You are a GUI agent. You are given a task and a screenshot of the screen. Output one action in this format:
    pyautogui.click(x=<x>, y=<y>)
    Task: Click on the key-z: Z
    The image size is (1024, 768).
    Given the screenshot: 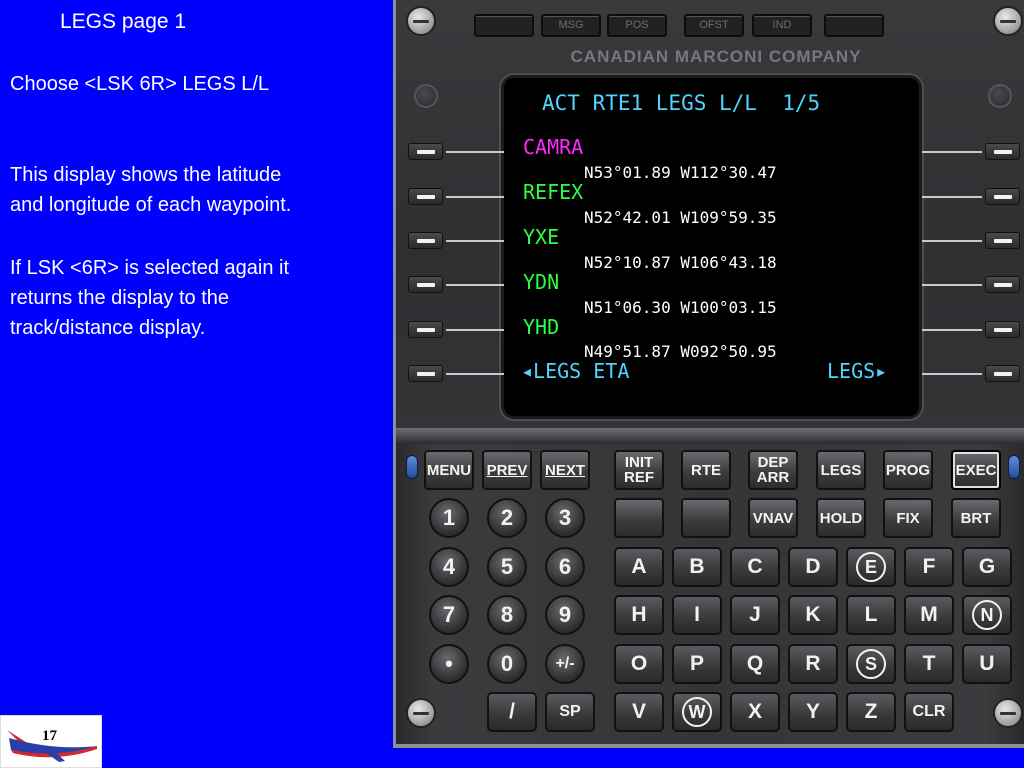 What is the action you would take?
    pyautogui.click(x=871, y=712)
    